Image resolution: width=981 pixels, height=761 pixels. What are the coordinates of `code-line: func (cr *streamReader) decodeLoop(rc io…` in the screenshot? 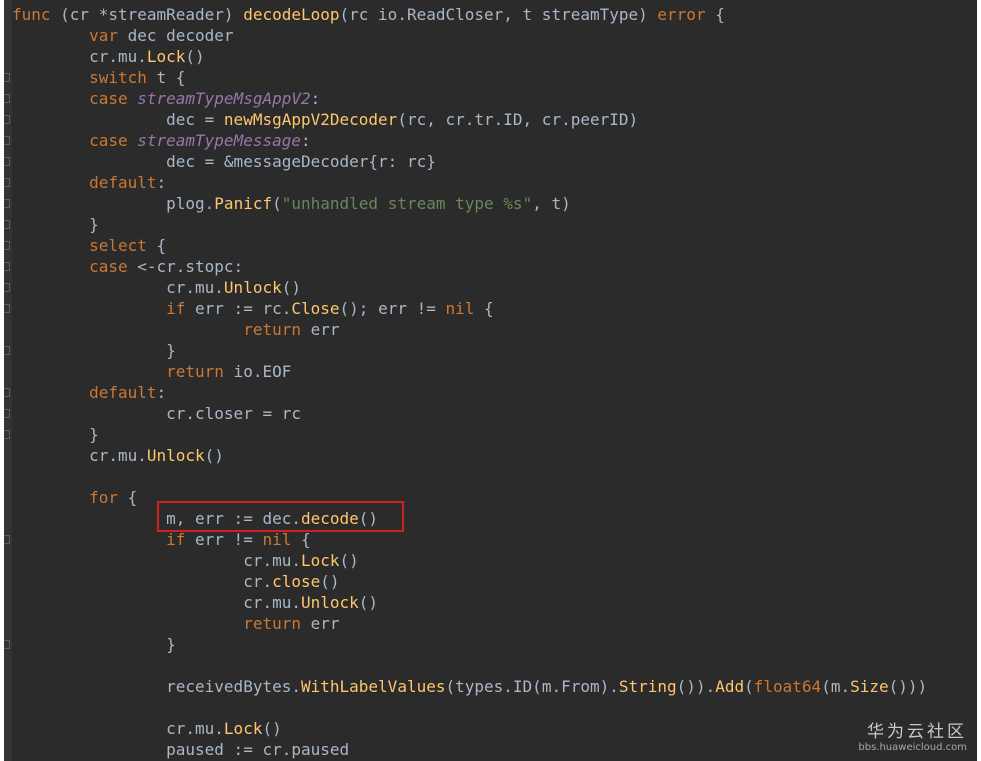 It's located at (368, 14).